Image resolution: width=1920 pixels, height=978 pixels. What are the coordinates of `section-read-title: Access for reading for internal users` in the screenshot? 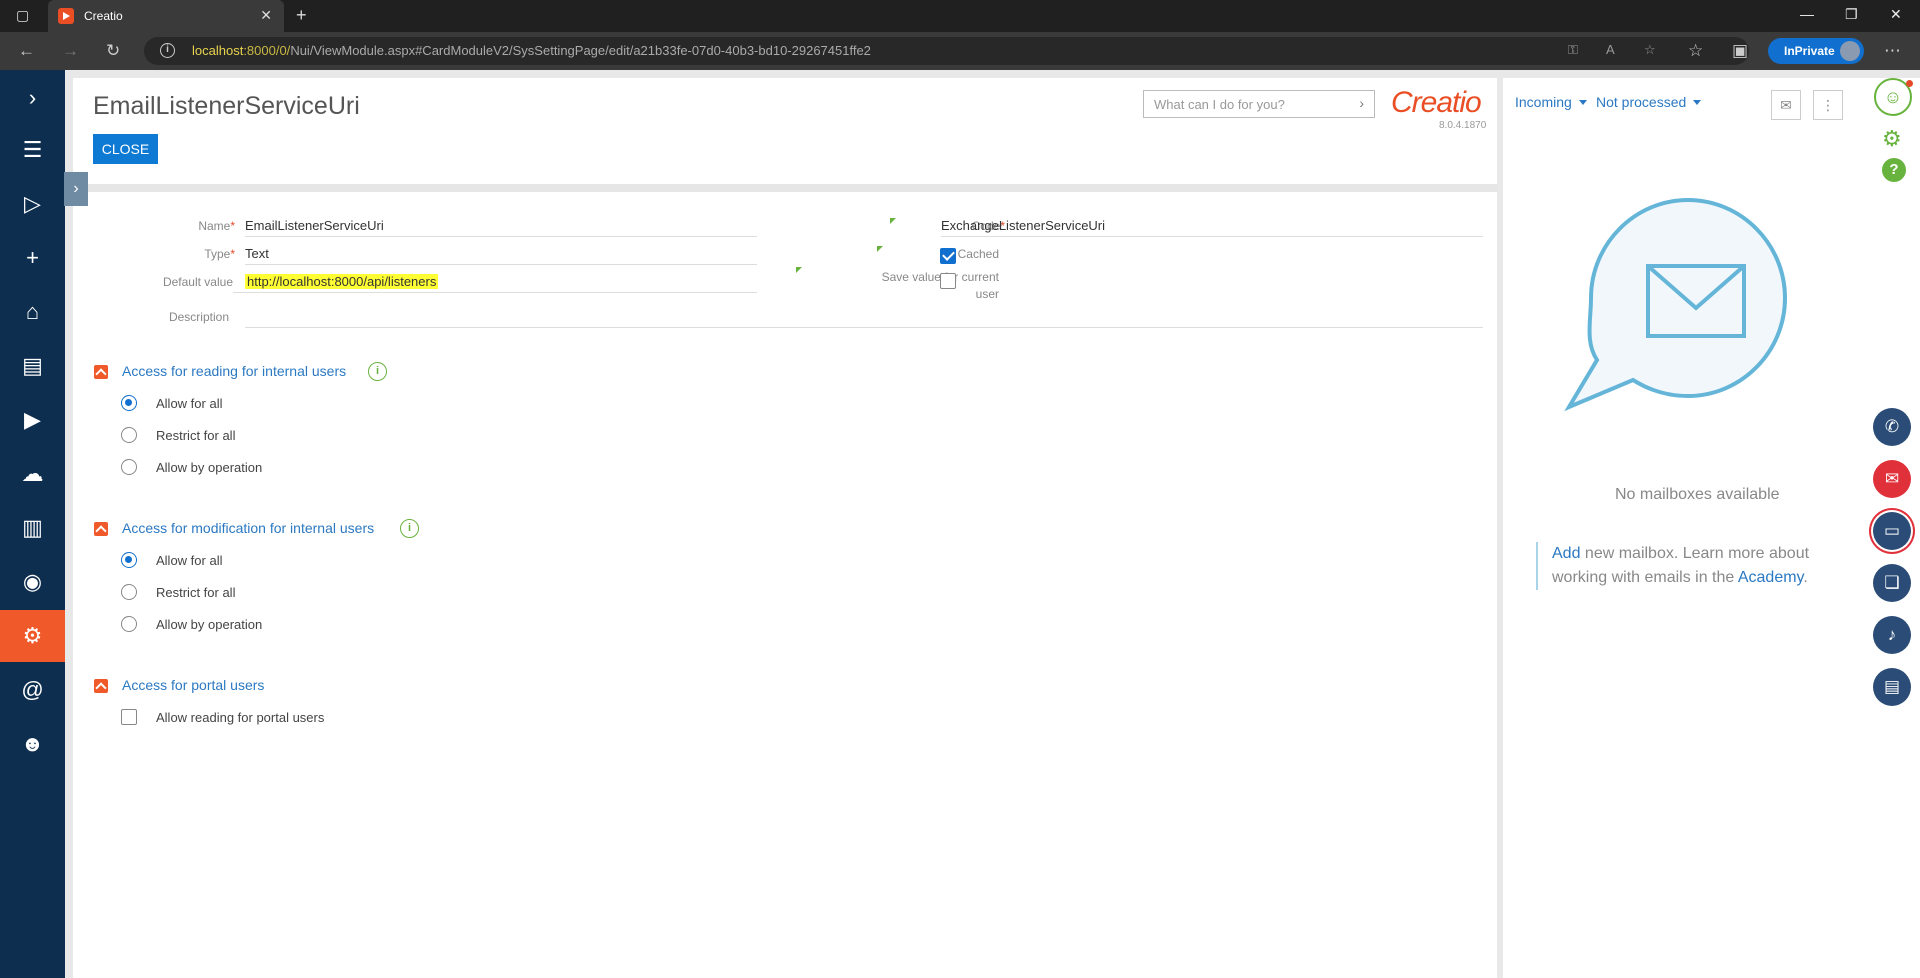 It's located at (234, 371).